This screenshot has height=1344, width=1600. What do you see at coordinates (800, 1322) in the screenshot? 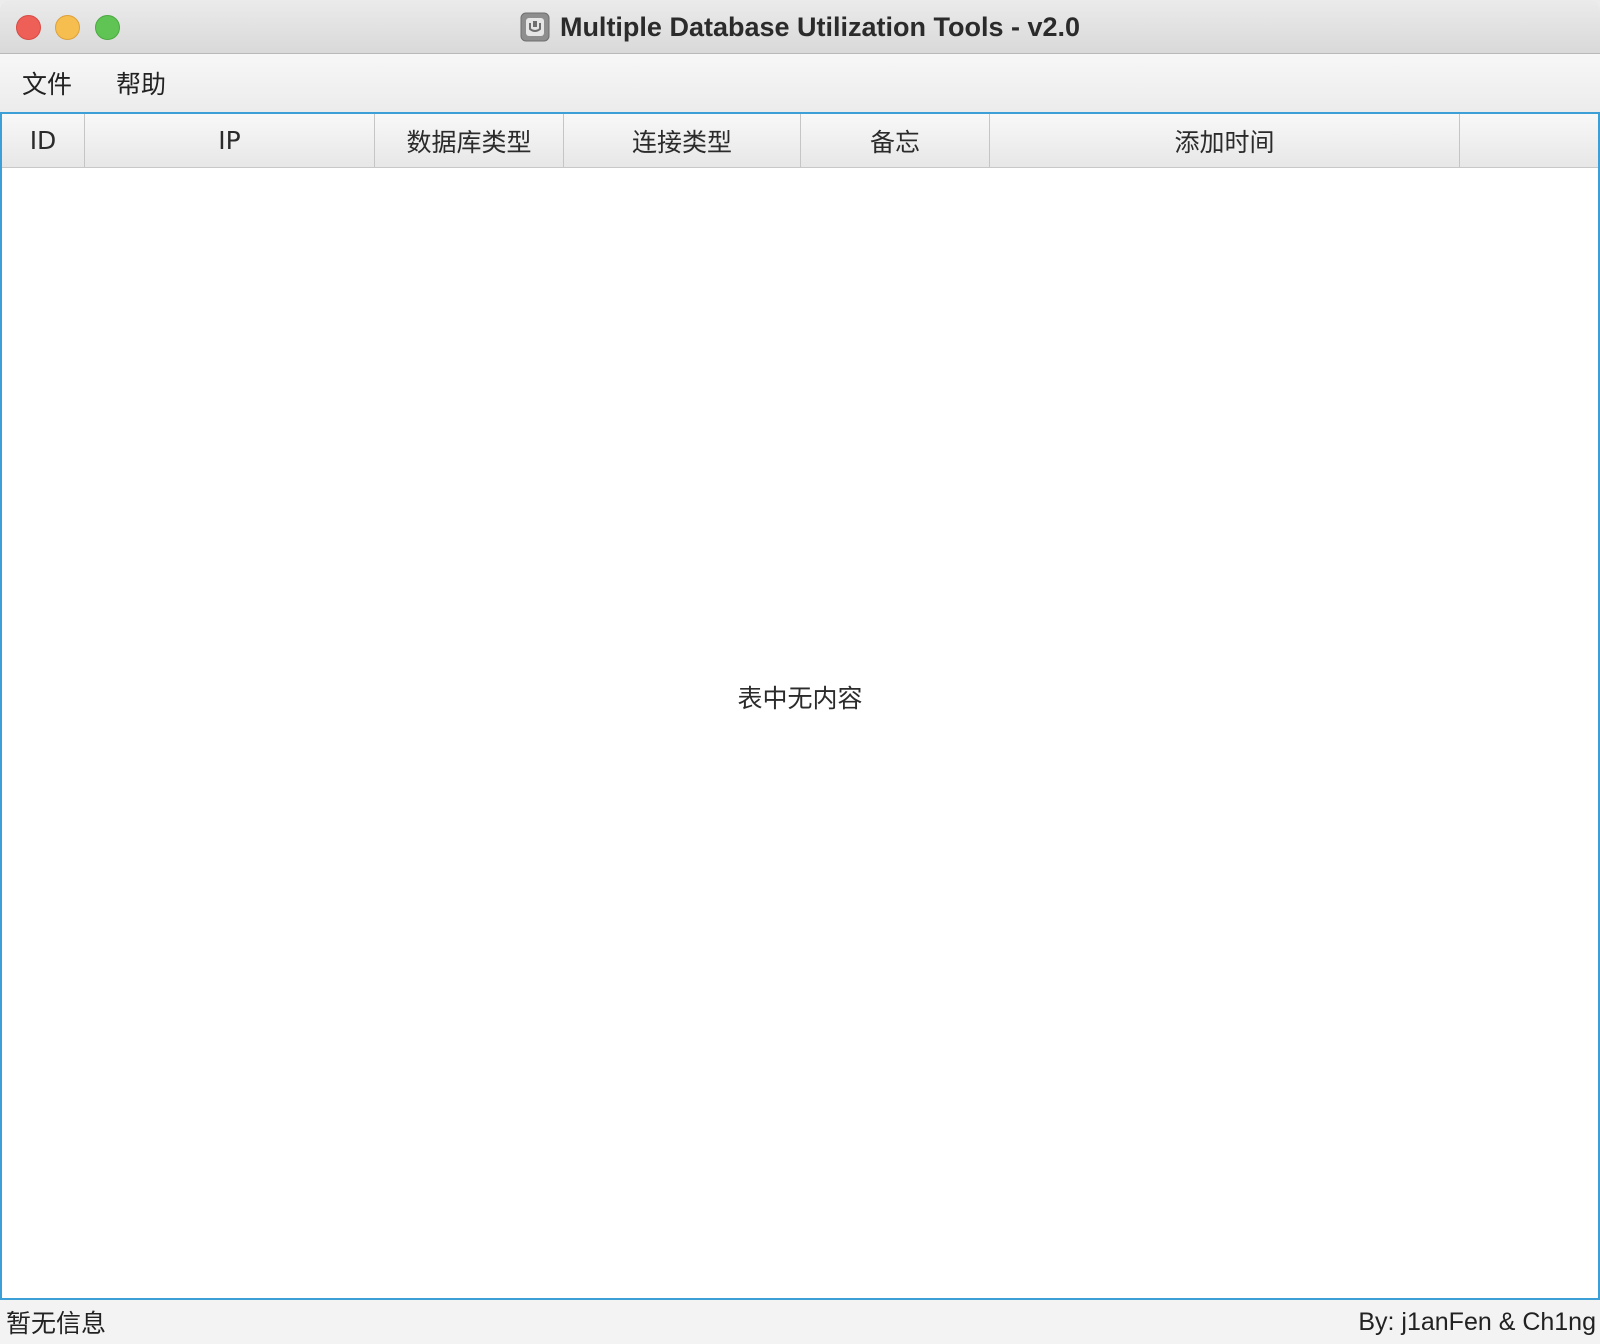
I see `status-bar: 暂无信息 By: j1anFen & Ch1ng` at bounding box center [800, 1322].